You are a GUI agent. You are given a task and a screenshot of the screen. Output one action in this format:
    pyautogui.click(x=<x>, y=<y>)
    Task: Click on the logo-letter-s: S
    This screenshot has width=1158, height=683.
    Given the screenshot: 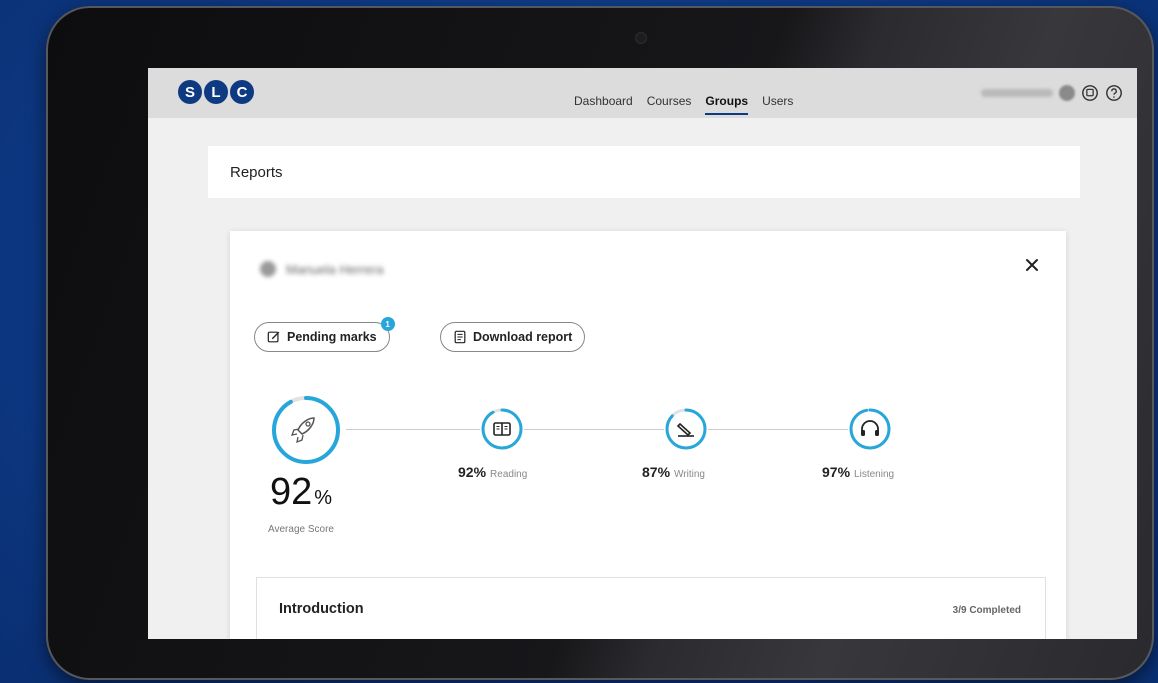 What is the action you would take?
    pyautogui.click(x=190, y=92)
    